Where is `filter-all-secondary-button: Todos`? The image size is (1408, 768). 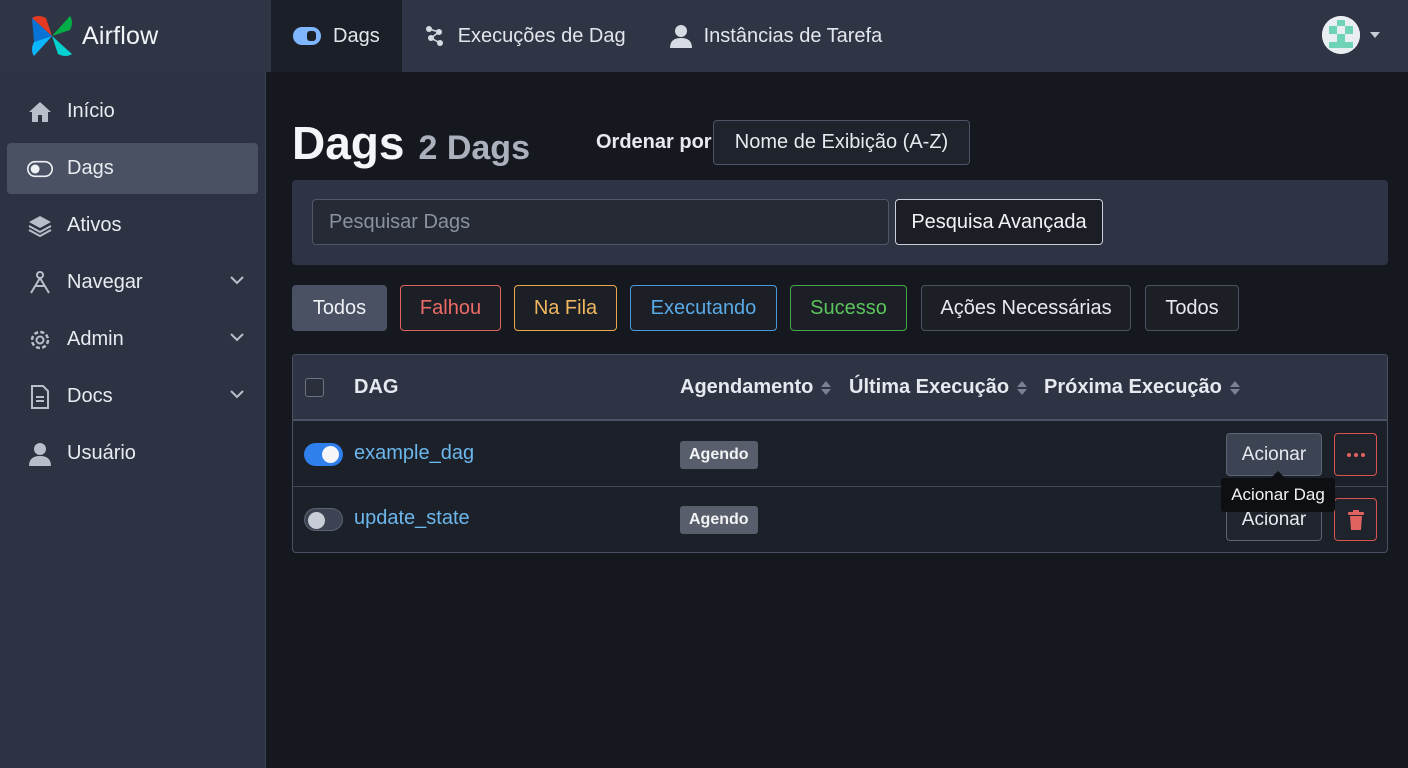
filter-all-secondary-button: Todos is located at coordinates (1192, 308).